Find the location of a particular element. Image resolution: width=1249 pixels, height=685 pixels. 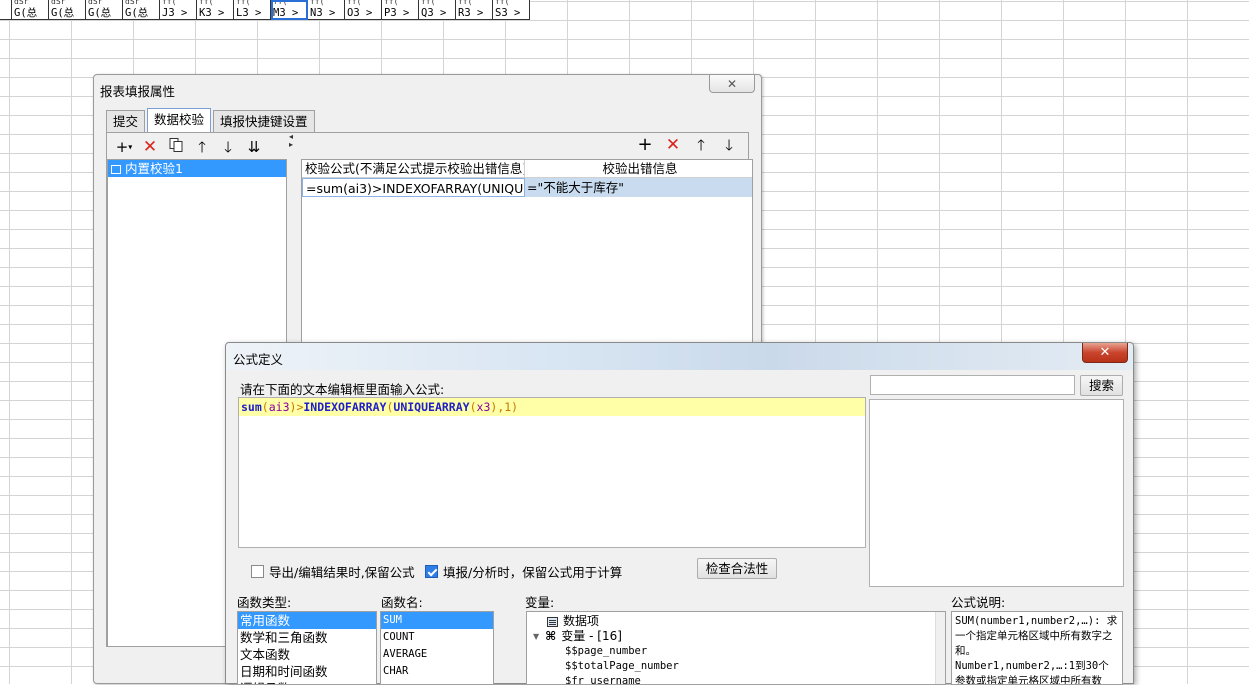

cell-text: O3 > is located at coordinates (360, 13).